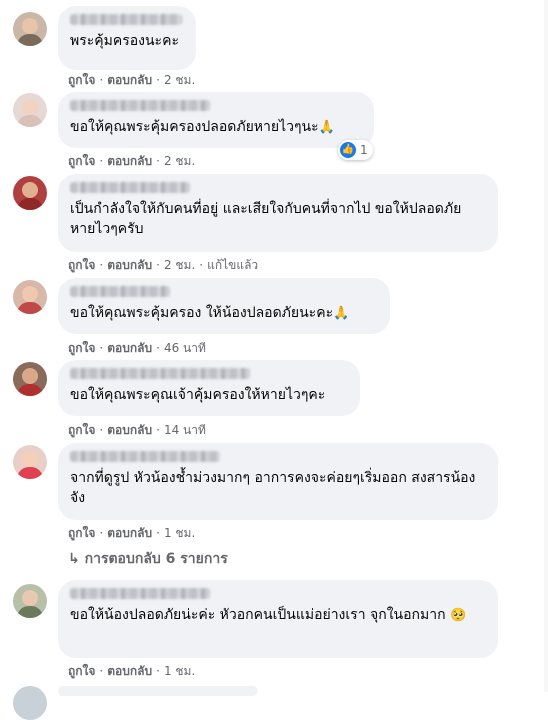 This screenshot has height=720, width=548. I want to click on comment-text: ขอให้คุณพระคุ้มครองปลอดภัยหายไวๆนะ, so click(194, 127).